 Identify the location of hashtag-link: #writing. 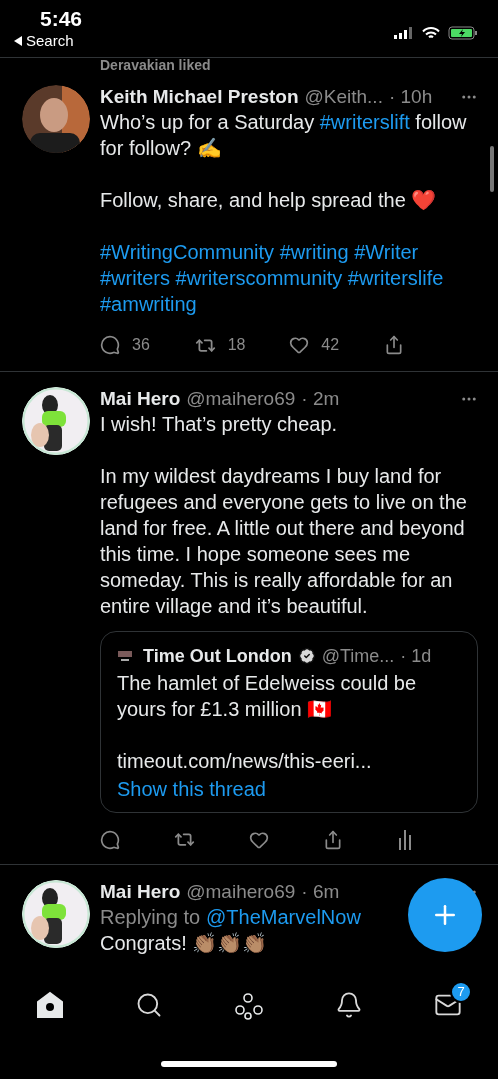
(314, 252).